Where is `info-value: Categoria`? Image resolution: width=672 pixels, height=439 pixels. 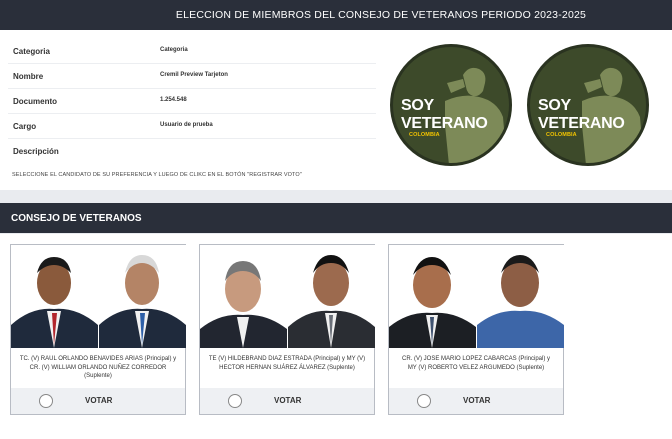
info-value: Categoria is located at coordinates (174, 50).